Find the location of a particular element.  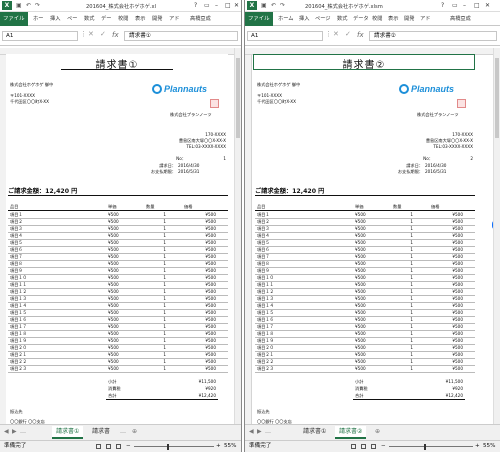

company-zip: 170-XXXX is located at coordinates (215, 134).